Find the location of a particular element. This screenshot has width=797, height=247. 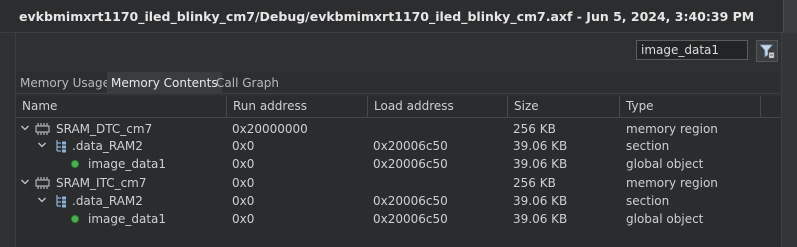

filter-input is located at coordinates (692, 50).